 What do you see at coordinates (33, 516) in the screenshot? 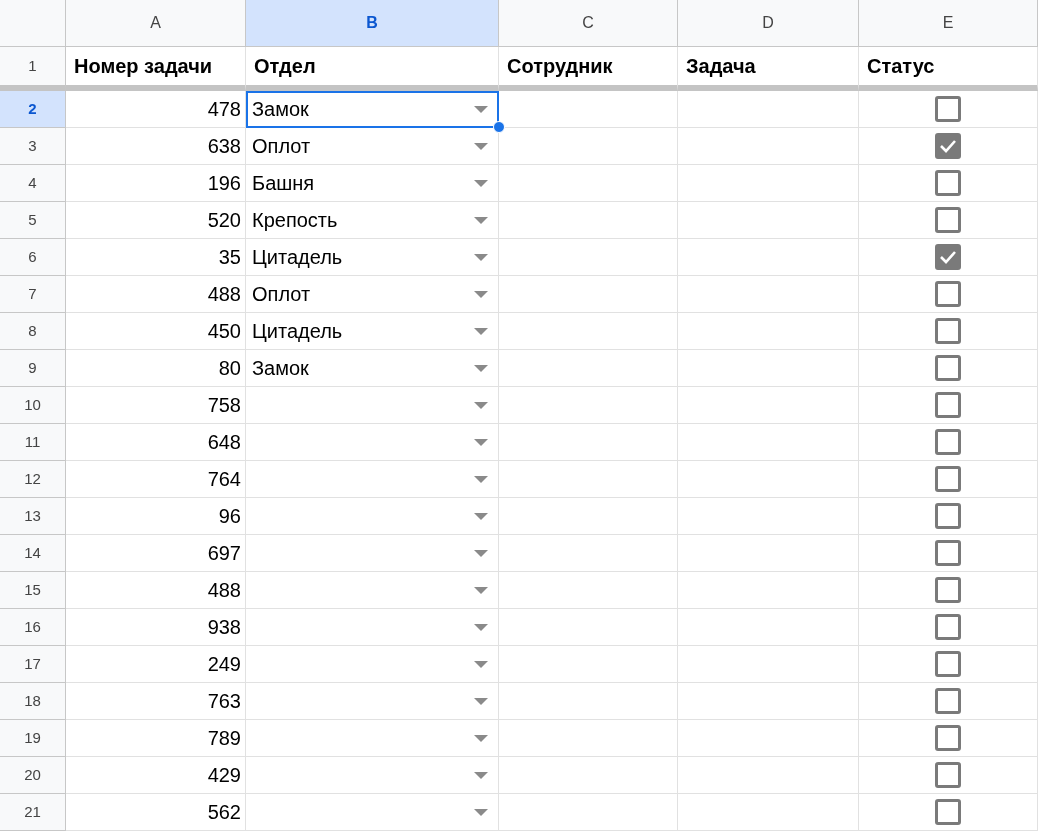
I see `row-header: 13` at bounding box center [33, 516].